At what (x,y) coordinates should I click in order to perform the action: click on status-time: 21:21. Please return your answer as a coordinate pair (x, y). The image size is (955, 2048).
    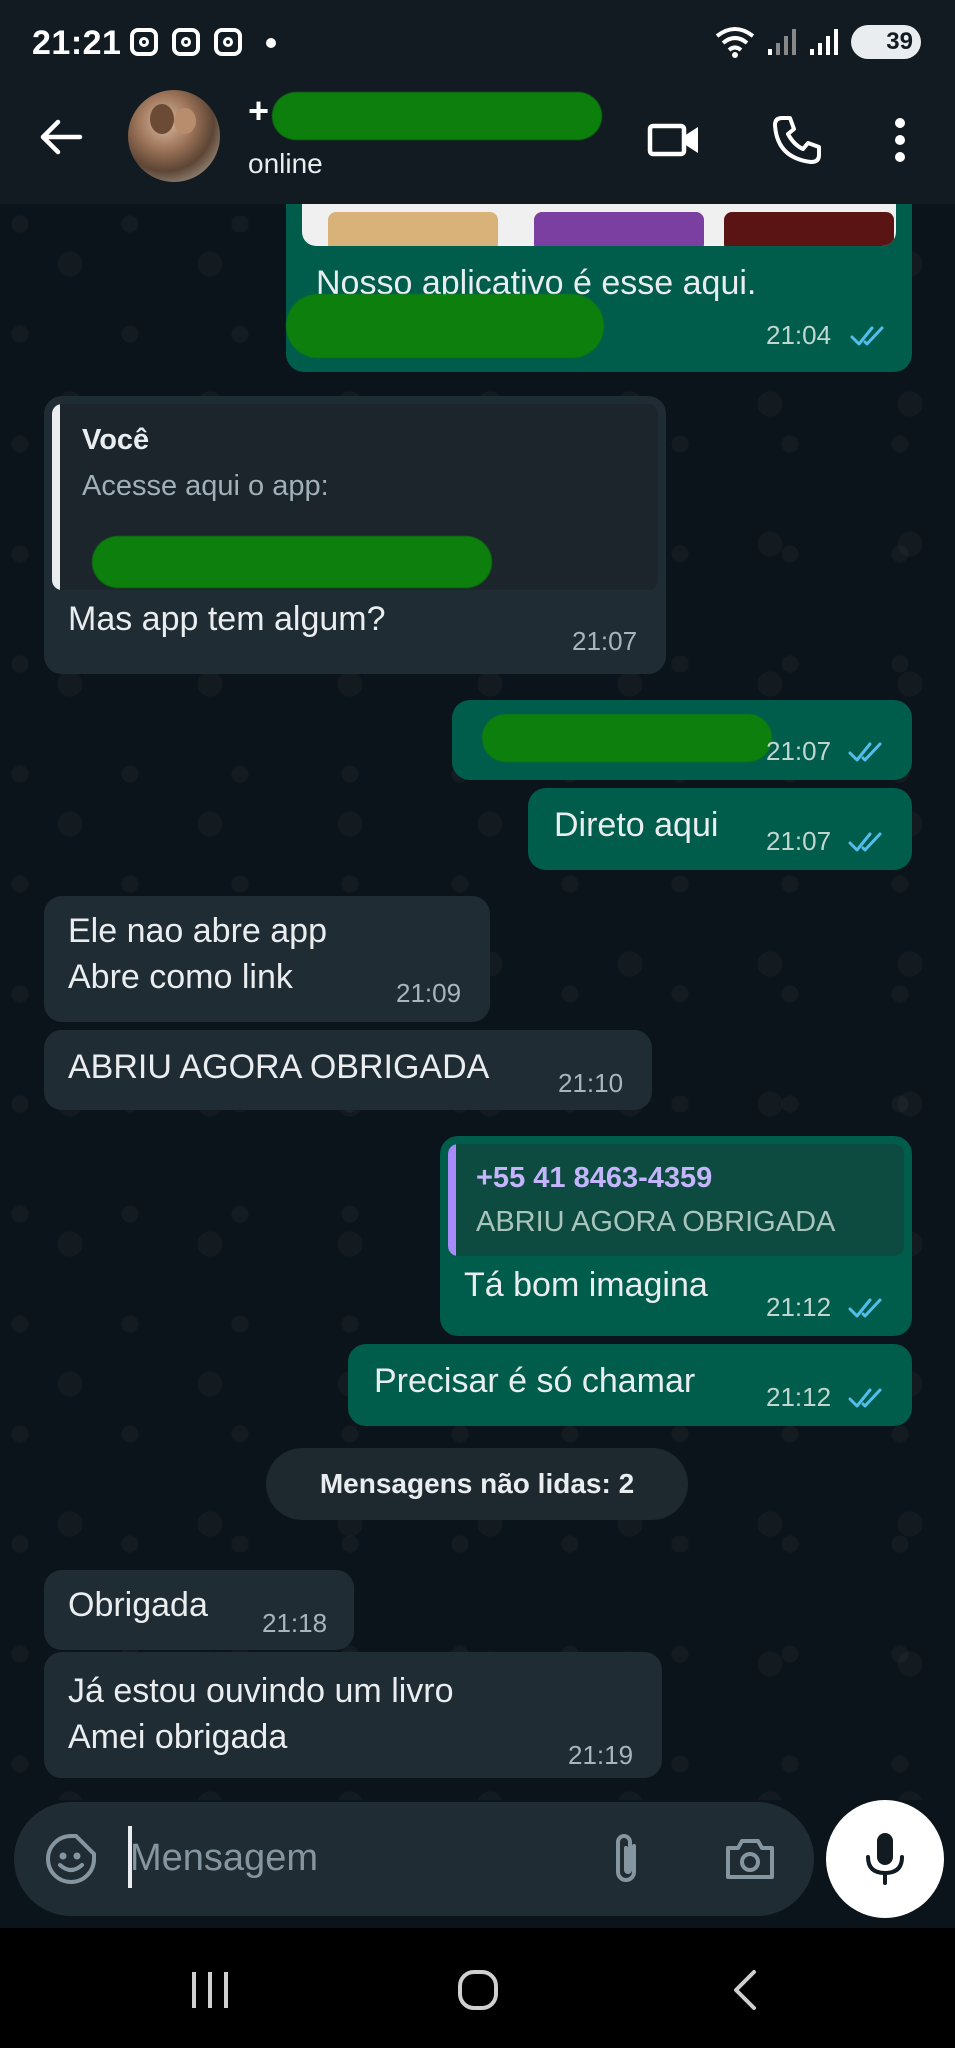
    Looking at the image, I should click on (77, 43).